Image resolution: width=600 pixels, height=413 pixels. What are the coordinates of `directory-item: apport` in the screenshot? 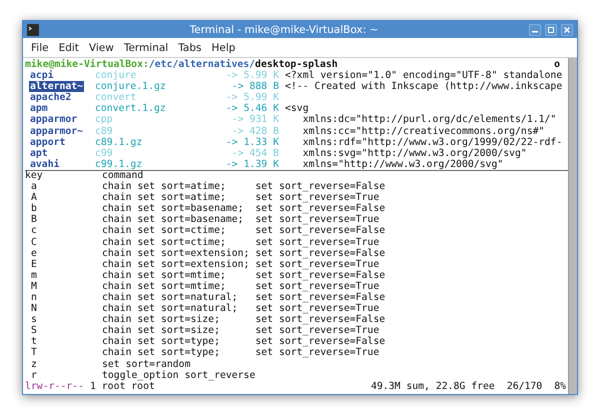 It's located at (47, 142).